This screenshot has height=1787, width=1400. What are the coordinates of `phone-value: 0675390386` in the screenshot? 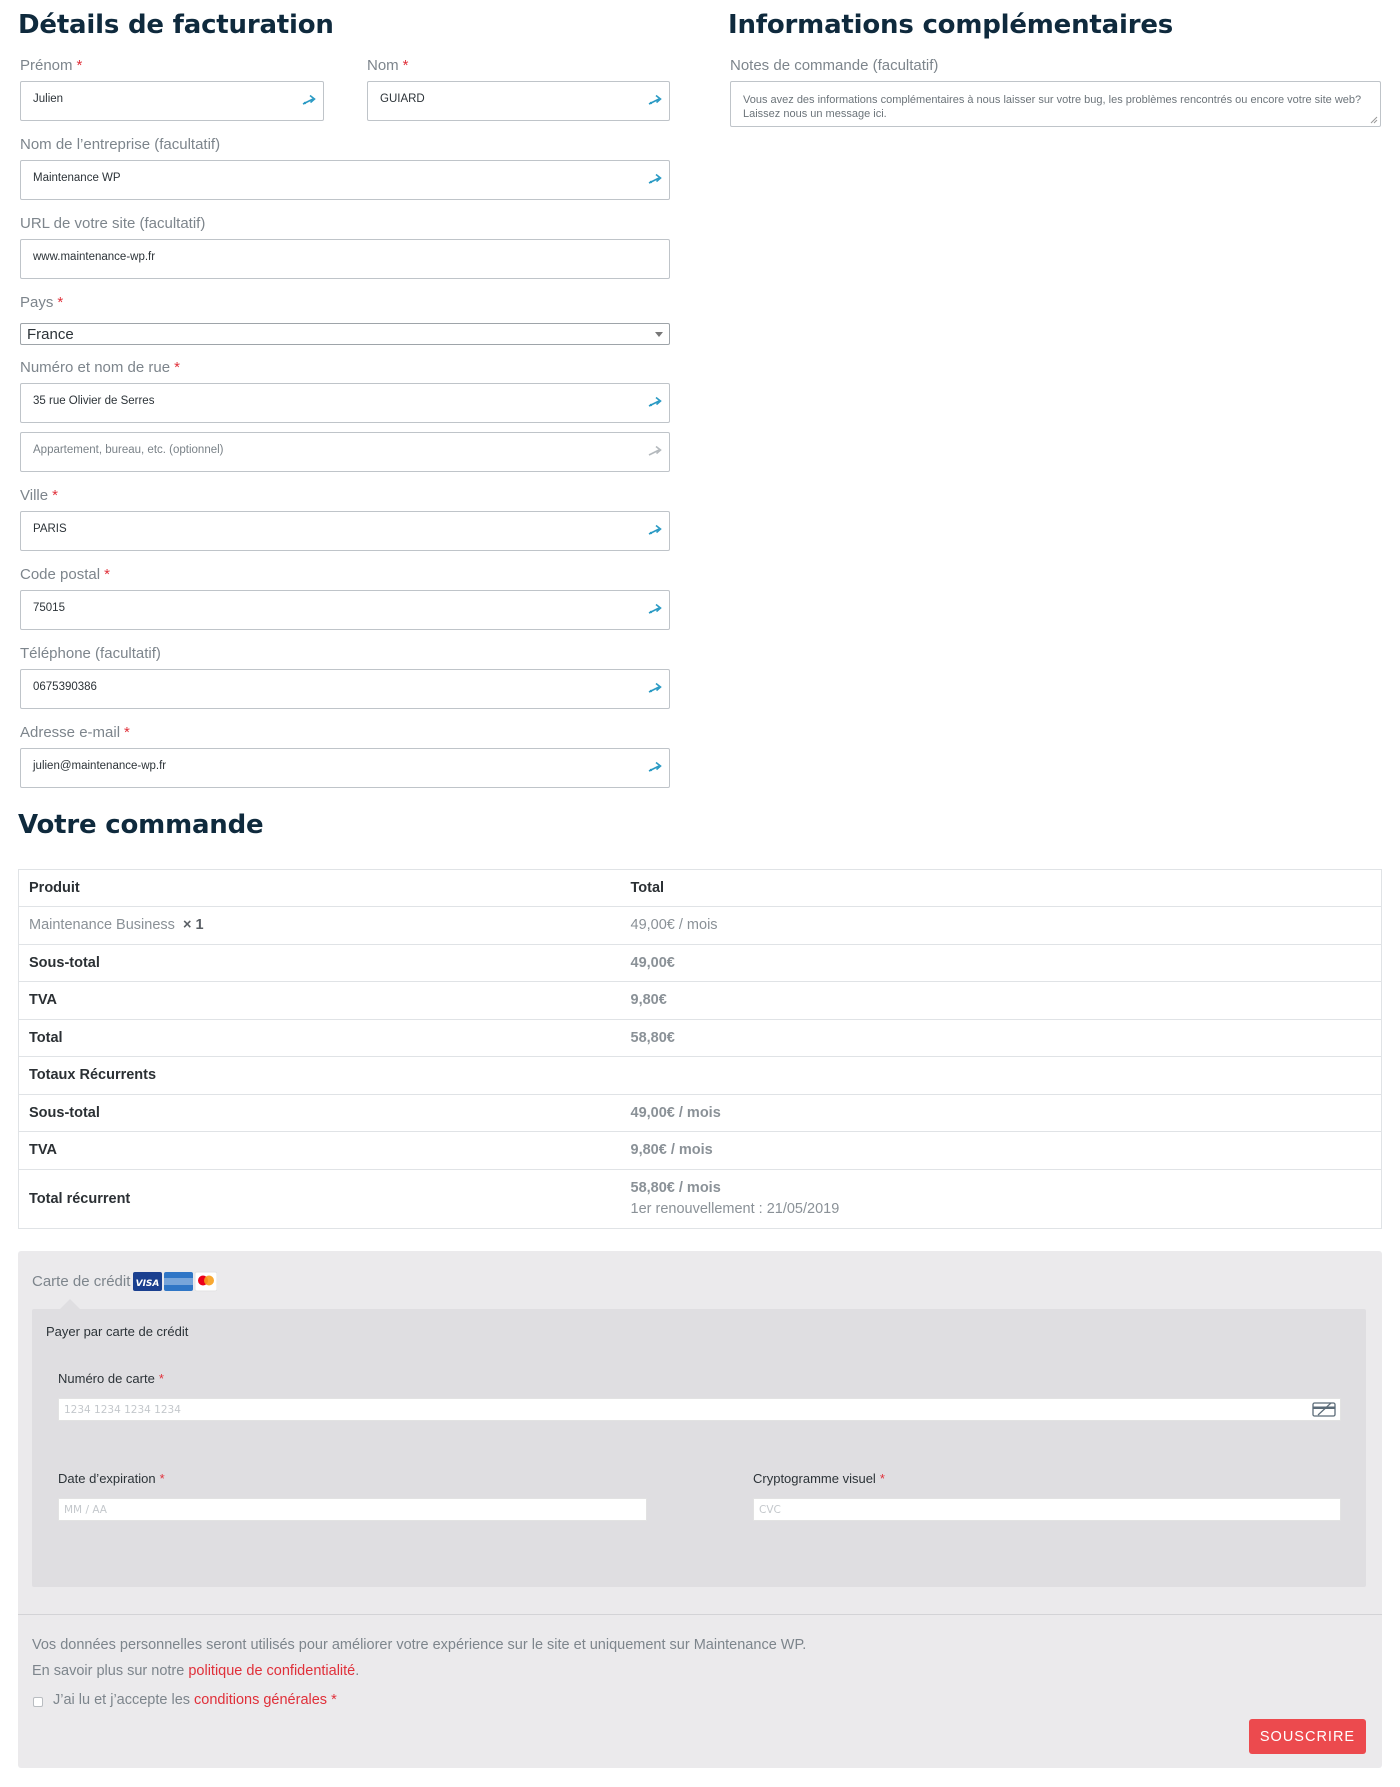 It's located at (65, 687).